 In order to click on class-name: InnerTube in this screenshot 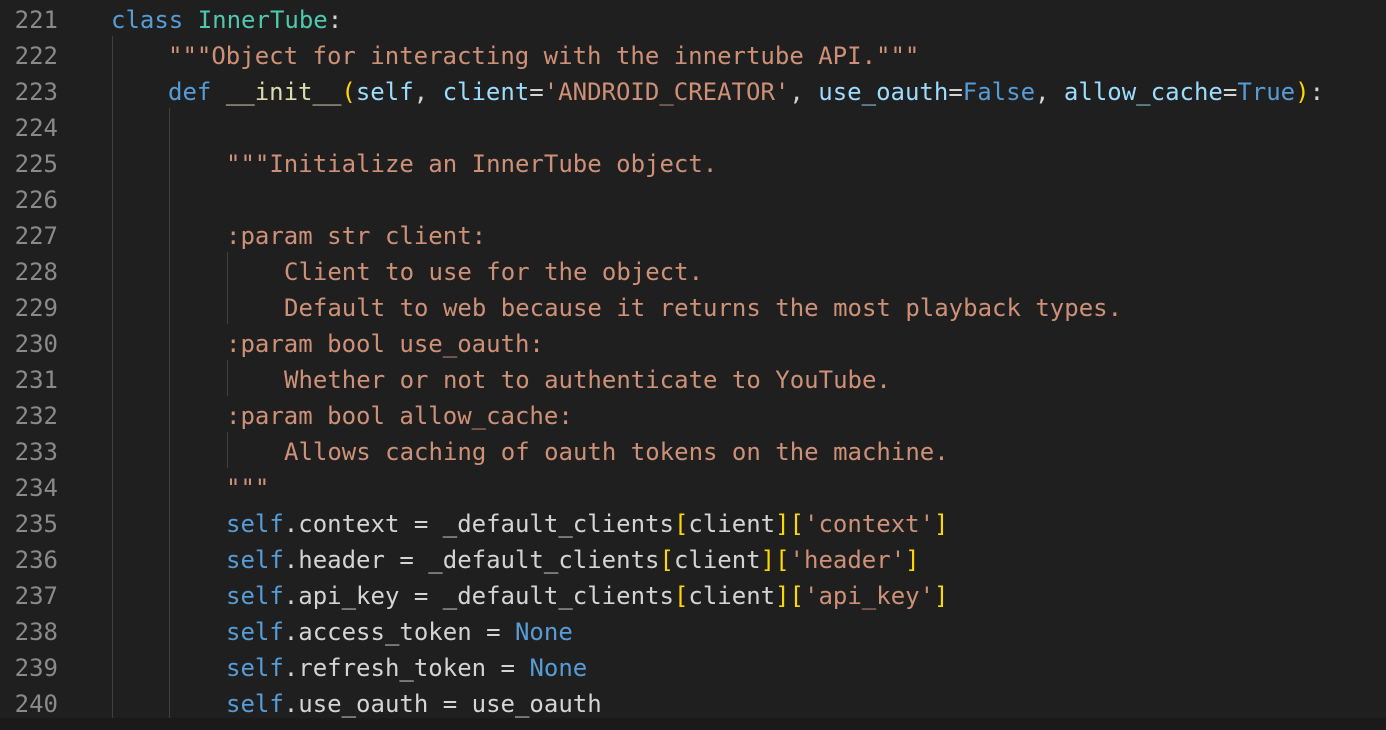, I will do `click(262, 20)`.